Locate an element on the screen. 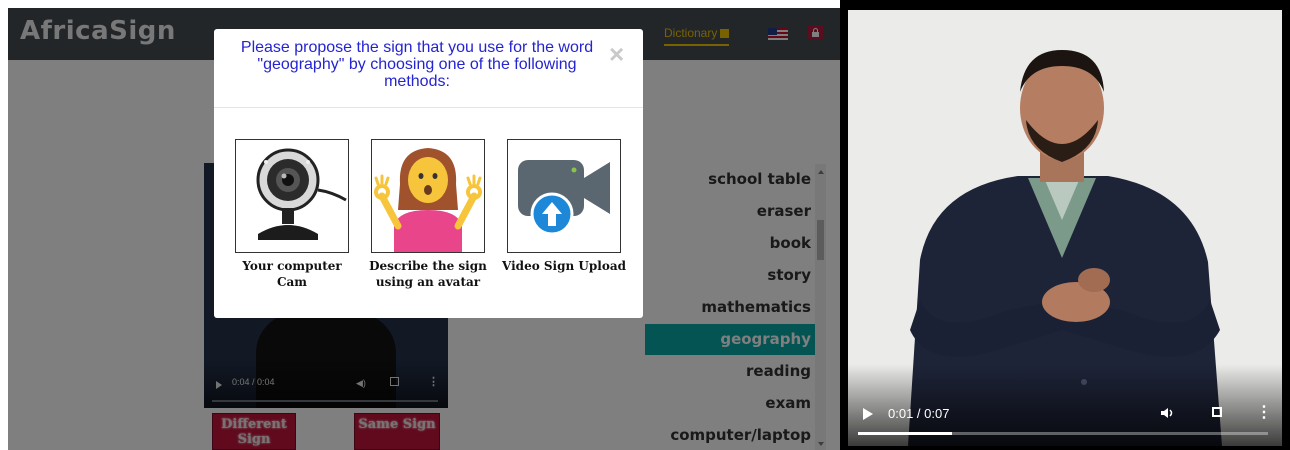  option-caption-avatar: Describe the sign using an avatar is located at coordinates (428, 274).